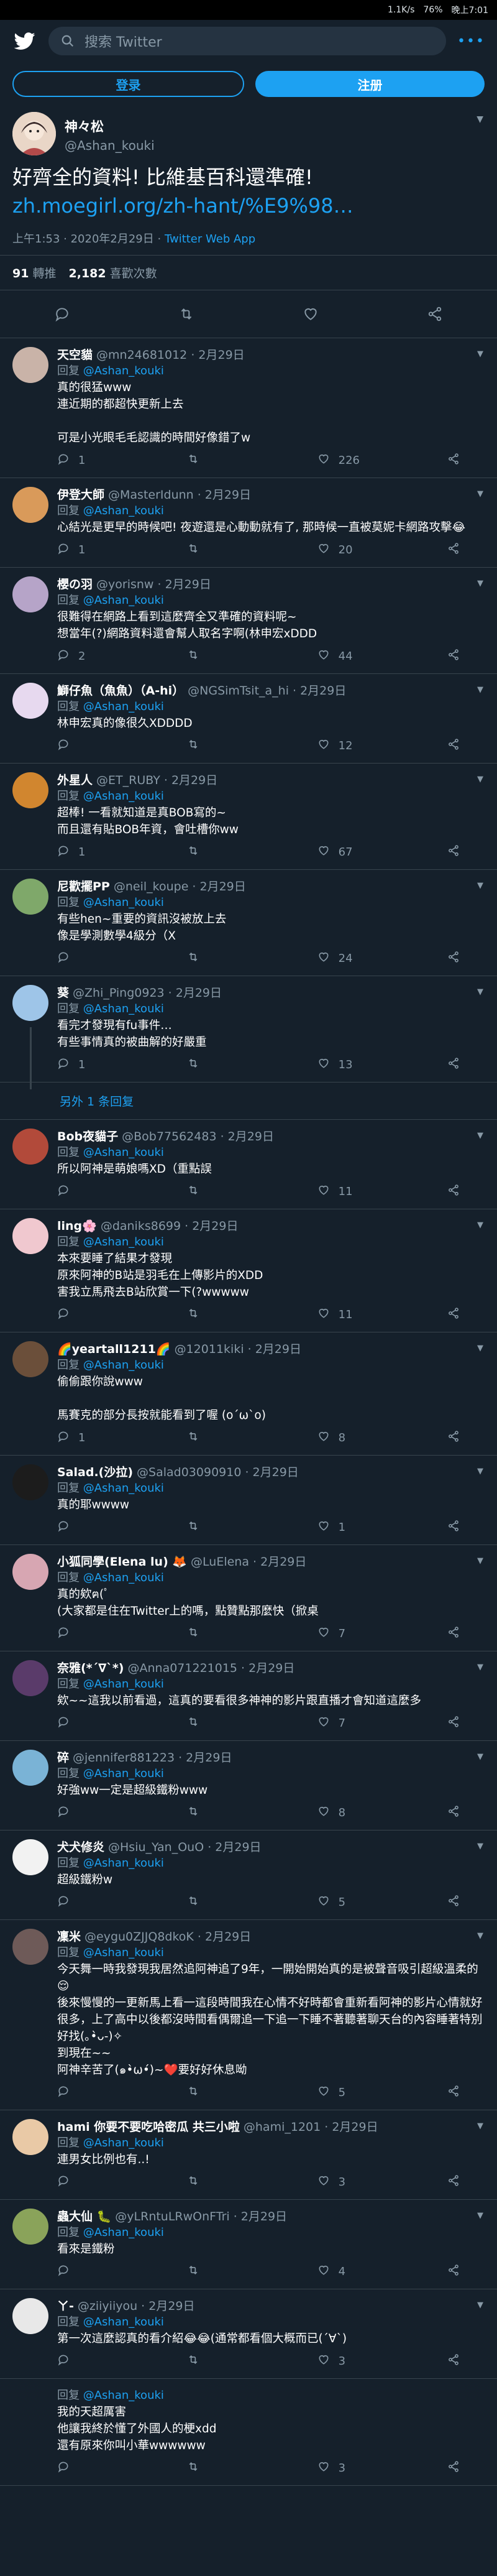 The width and height of the screenshot is (497, 2576). What do you see at coordinates (110, 126) in the screenshot?
I see `author-name: 神々松` at bounding box center [110, 126].